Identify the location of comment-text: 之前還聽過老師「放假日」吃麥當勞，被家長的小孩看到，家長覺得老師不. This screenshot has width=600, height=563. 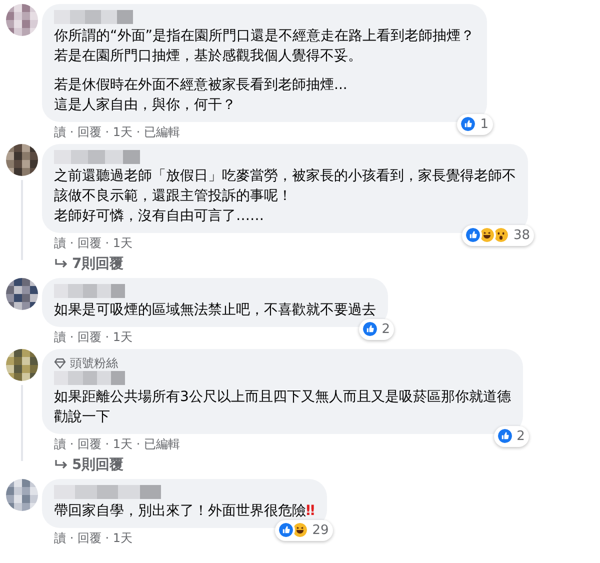
(285, 176).